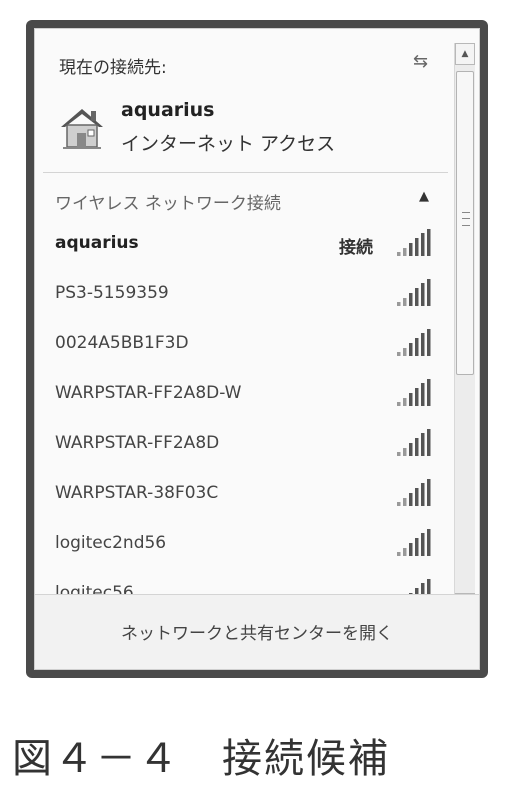  I want to click on refresh-icon: ⇆, so click(420, 61).